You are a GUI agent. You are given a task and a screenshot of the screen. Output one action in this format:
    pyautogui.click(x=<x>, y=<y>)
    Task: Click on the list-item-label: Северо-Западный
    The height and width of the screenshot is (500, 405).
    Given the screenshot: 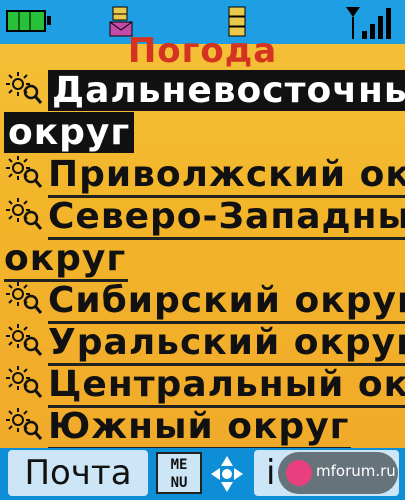 What is the action you would take?
    pyautogui.click(x=226, y=218)
    